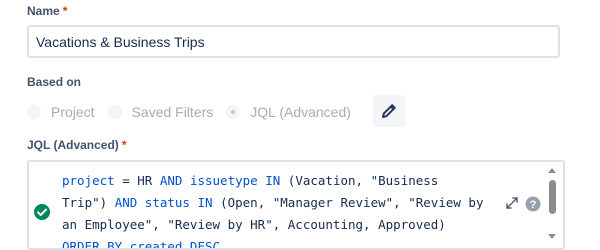 This screenshot has height=250, width=600. I want to click on jql-label: JQL (Advanced) *, so click(76, 145).